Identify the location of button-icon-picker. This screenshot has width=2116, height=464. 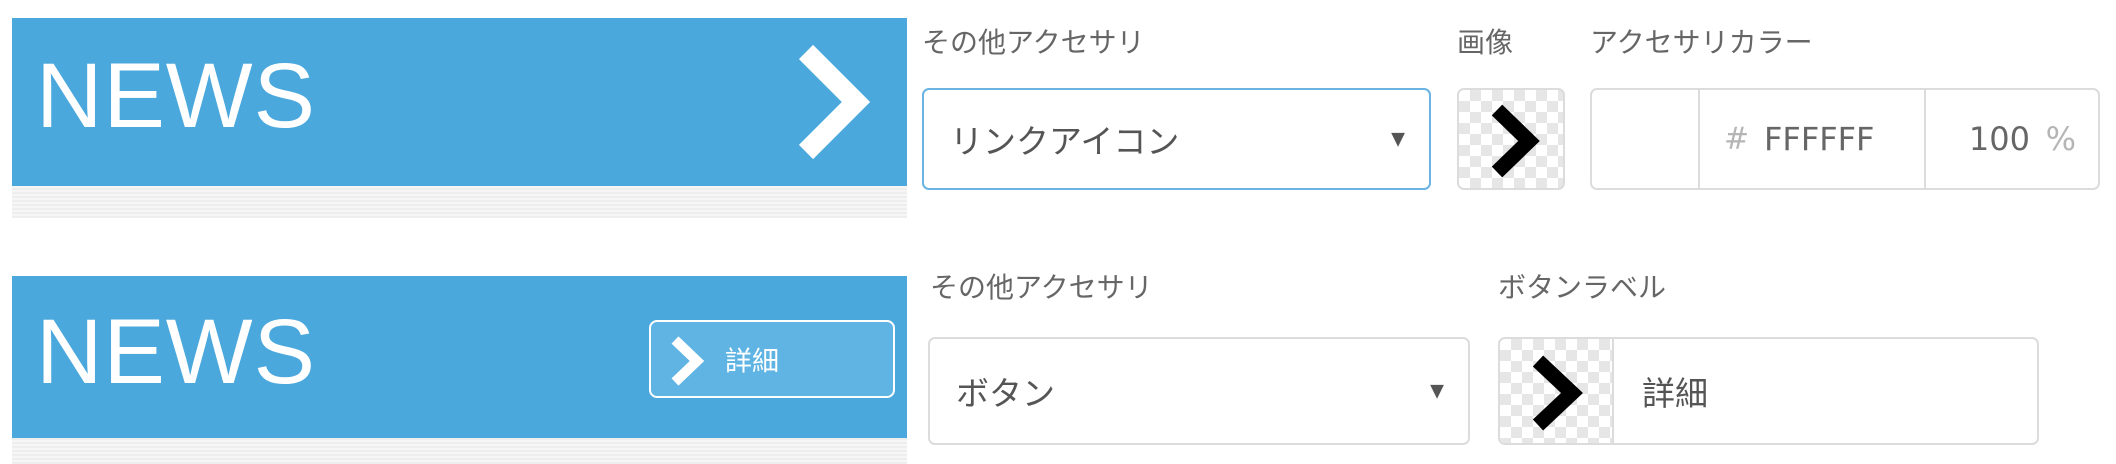
(1556, 391).